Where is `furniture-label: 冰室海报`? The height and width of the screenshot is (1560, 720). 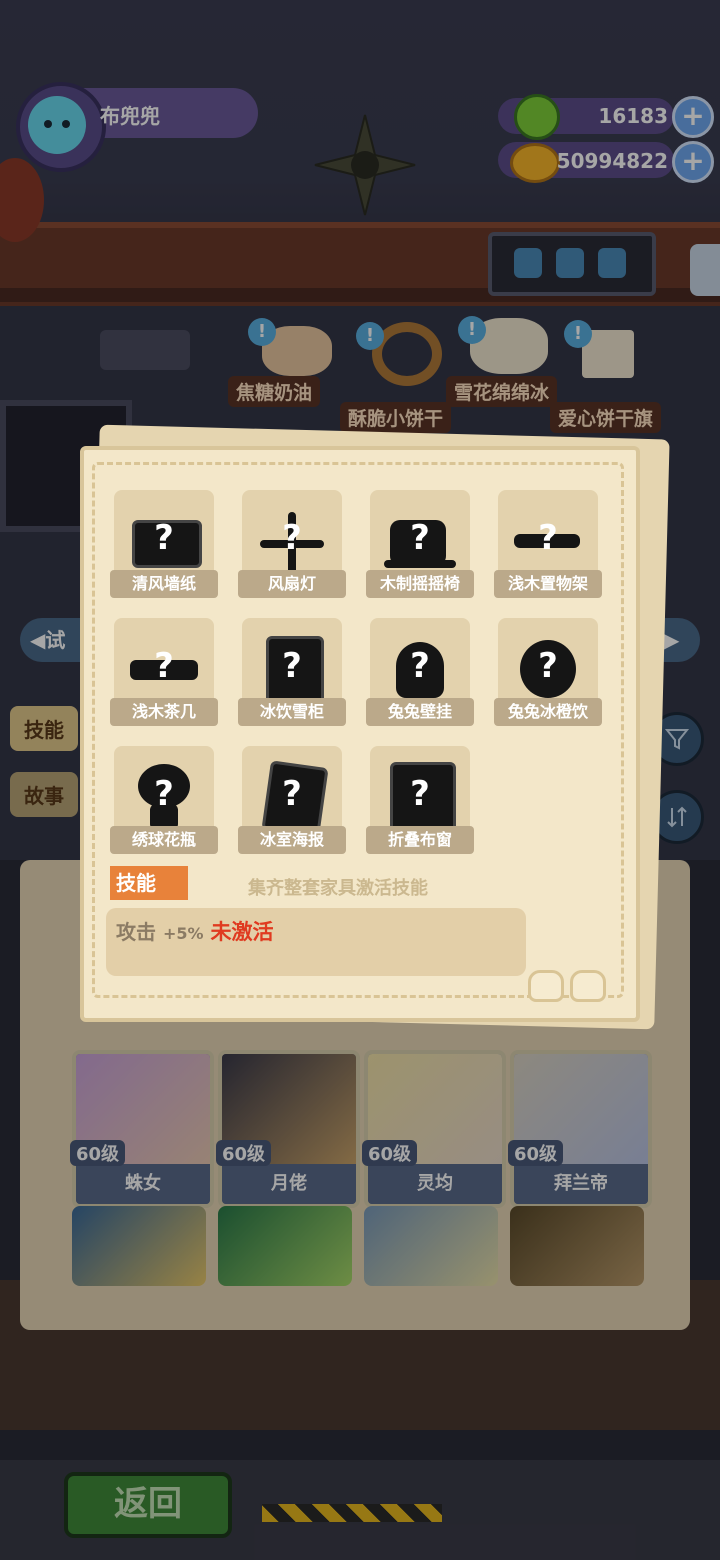
furniture-label: 冰室海报 is located at coordinates (292, 840).